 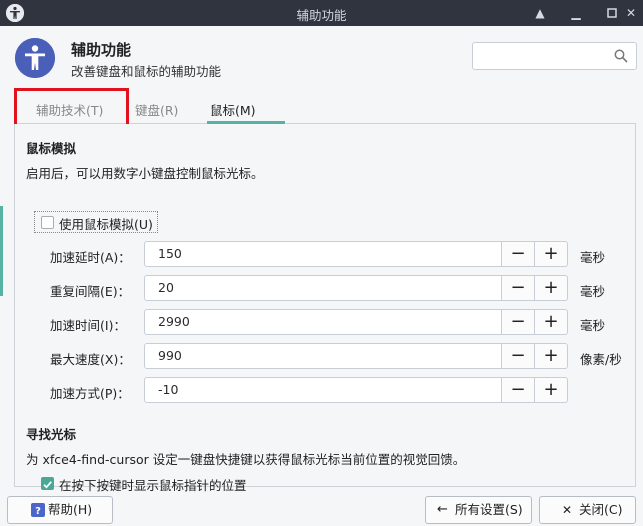 I want to click on max-speed-label: 最大速度(X)：, so click(x=90, y=359).